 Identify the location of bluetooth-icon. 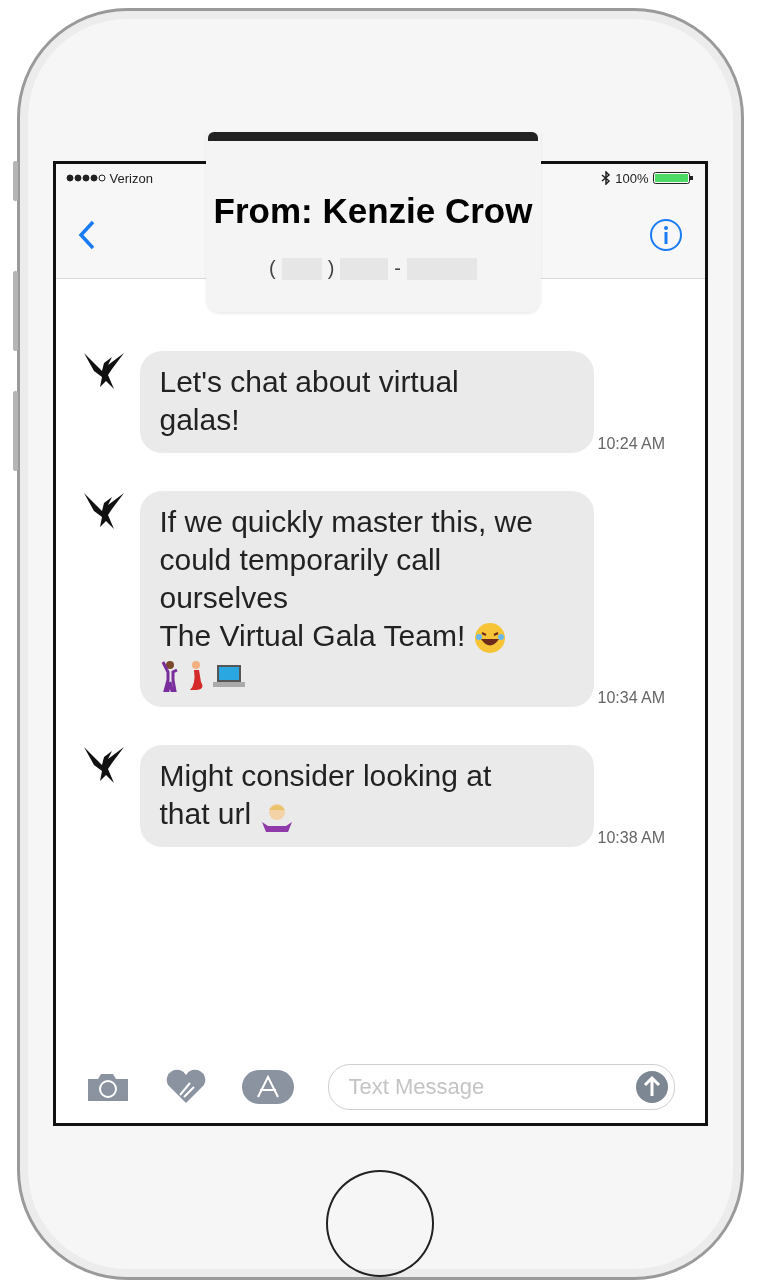
(606, 178).